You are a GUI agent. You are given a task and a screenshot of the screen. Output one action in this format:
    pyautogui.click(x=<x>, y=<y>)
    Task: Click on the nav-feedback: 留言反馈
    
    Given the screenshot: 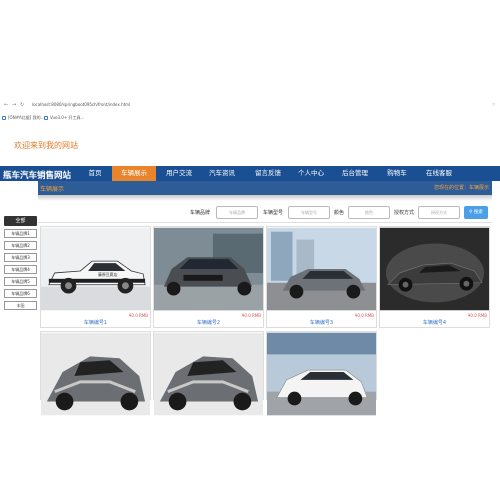 What is the action you would take?
    pyautogui.click(x=268, y=173)
    